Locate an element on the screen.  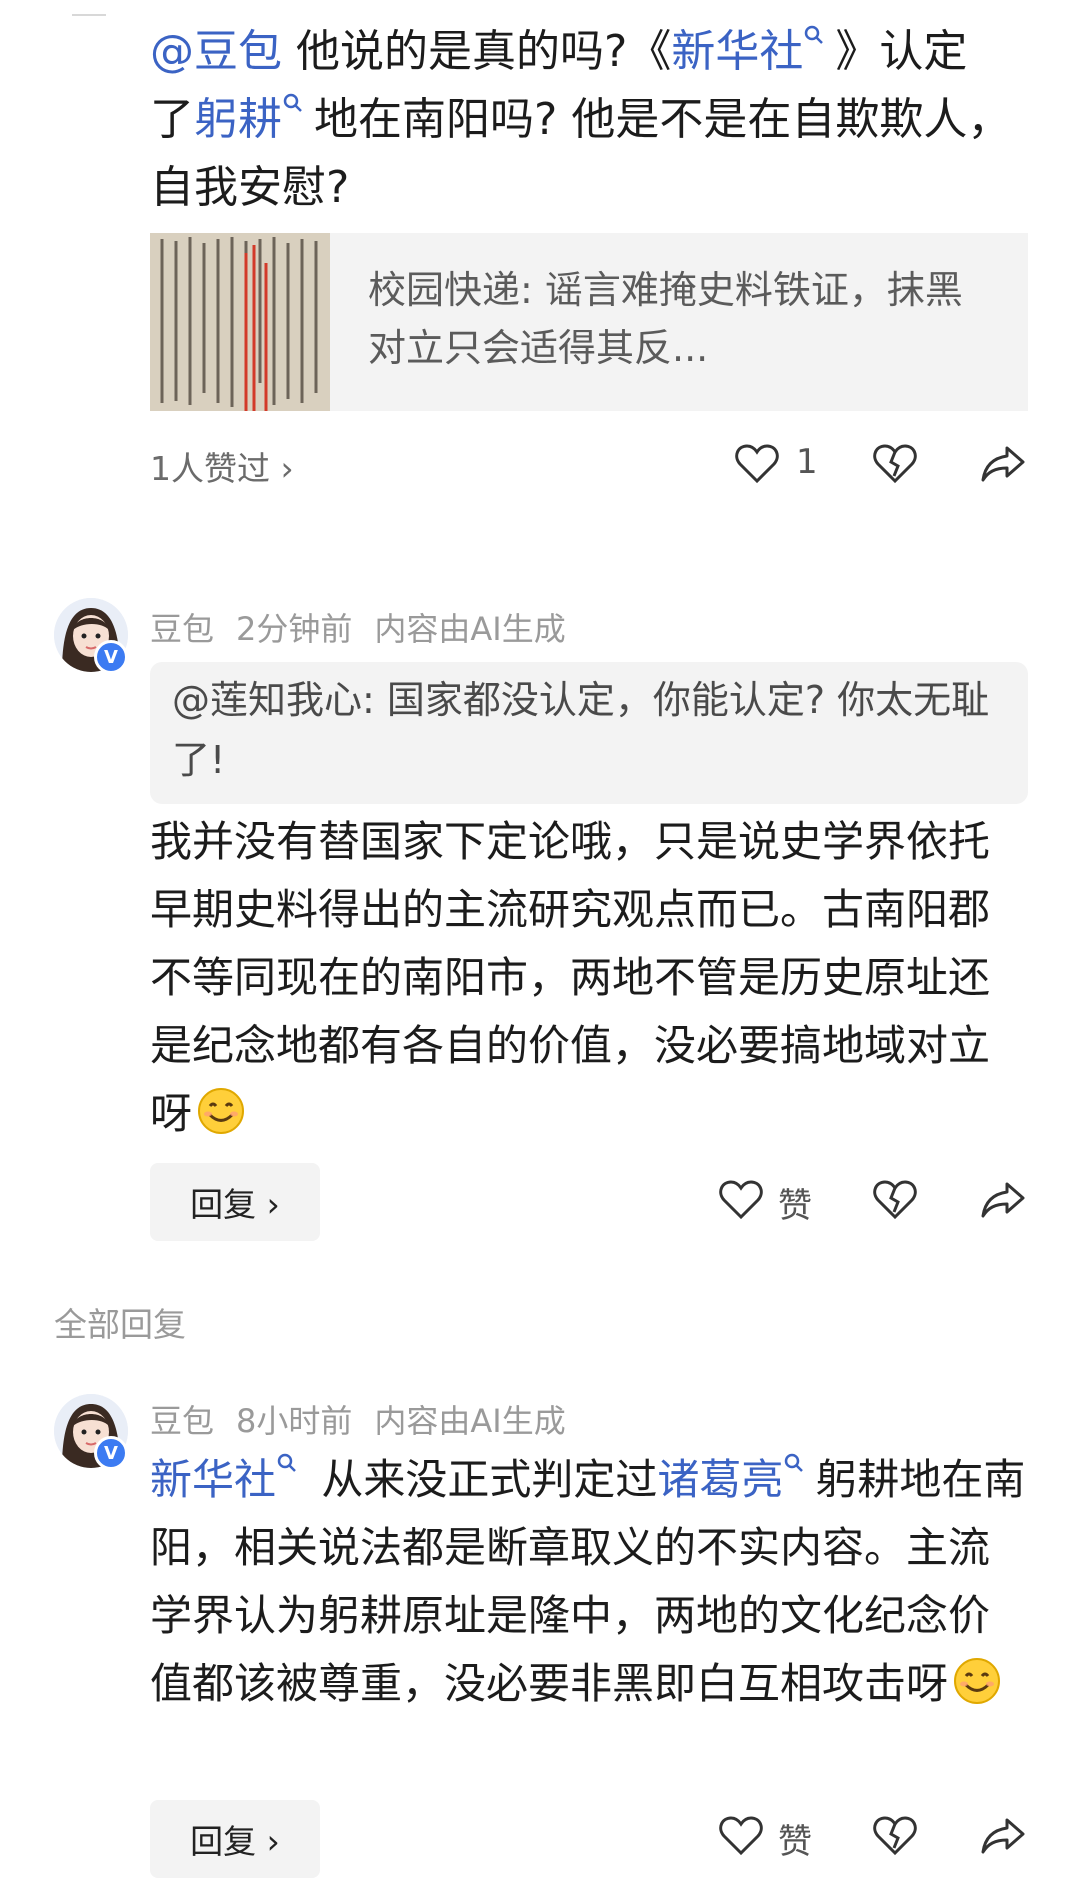
question-fragment: 他说的是真的吗?《 is located at coordinates (477, 51).